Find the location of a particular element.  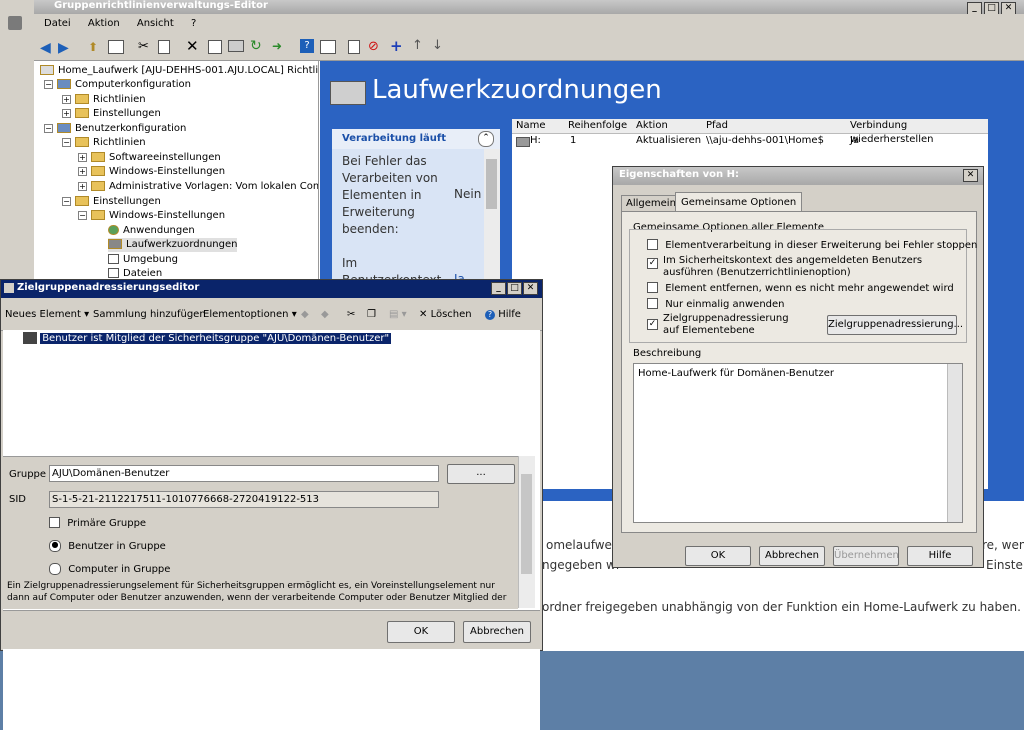

new-element-menu: Neues Element ▾ is located at coordinates (47, 315).